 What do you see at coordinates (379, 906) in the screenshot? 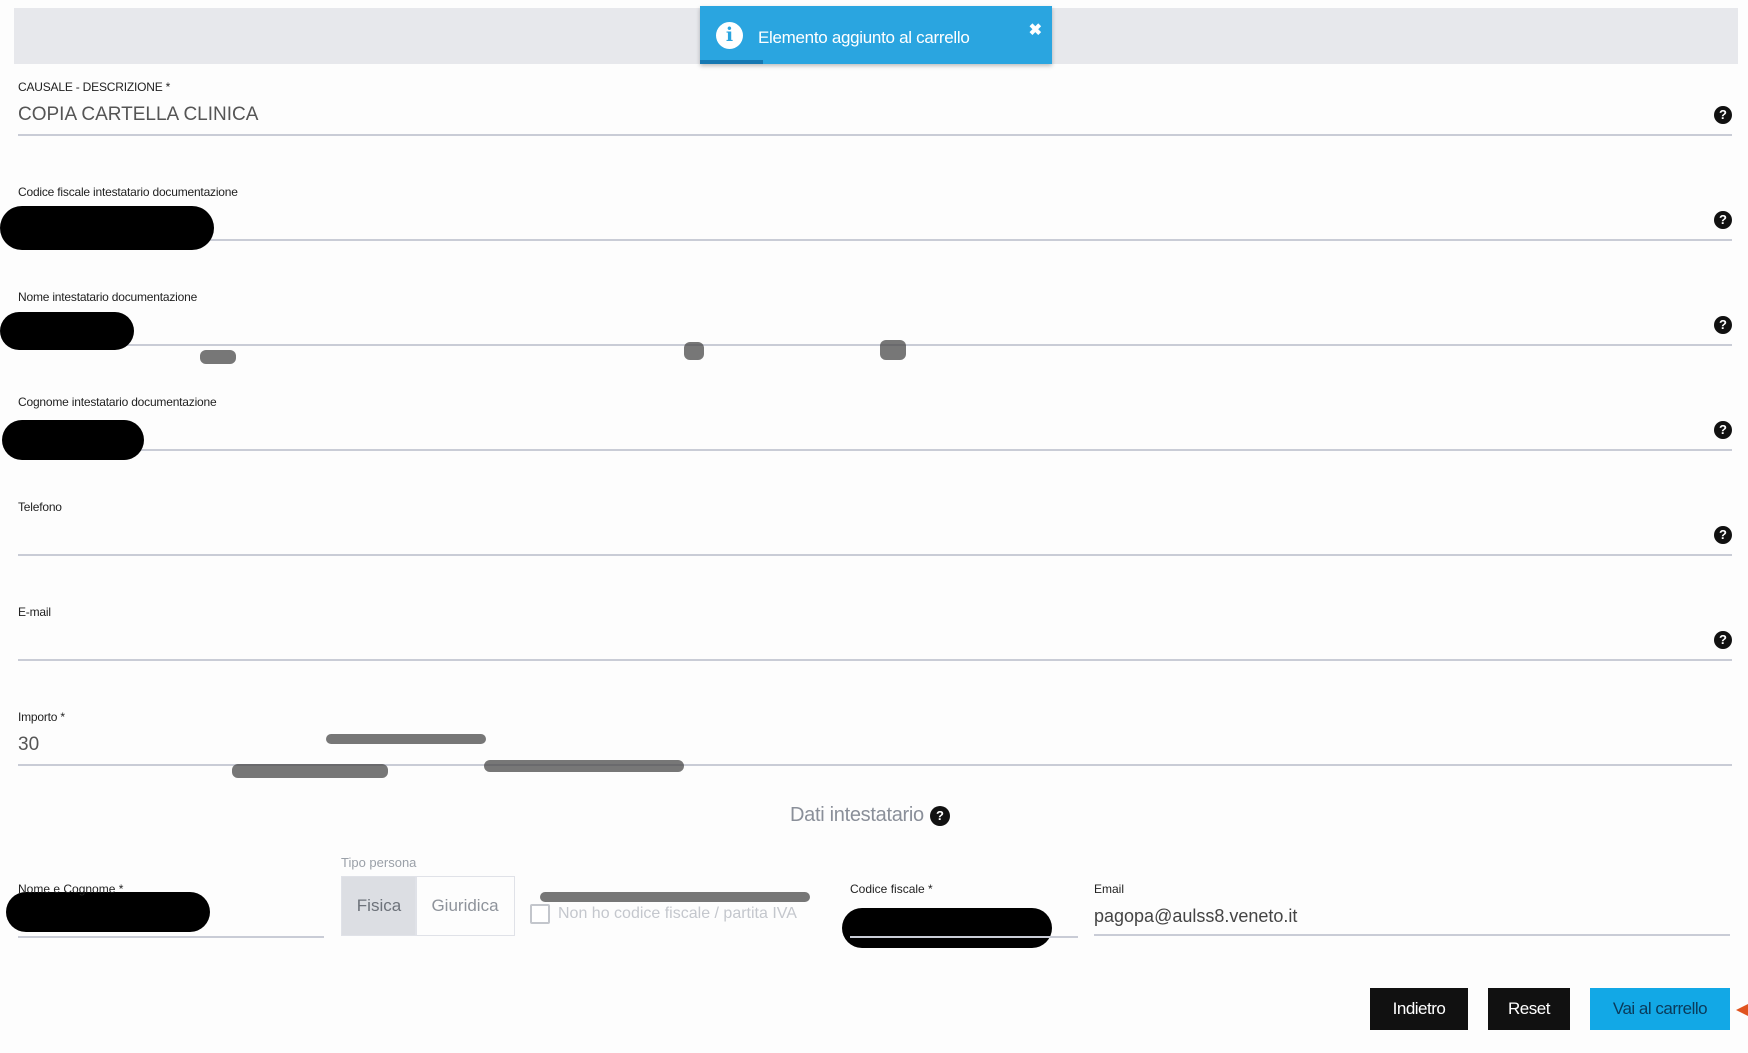
I see `tipo-persona-fisica-button: Fisica` at bounding box center [379, 906].